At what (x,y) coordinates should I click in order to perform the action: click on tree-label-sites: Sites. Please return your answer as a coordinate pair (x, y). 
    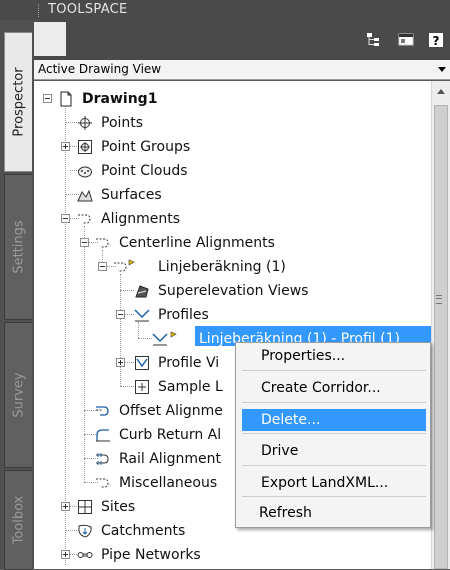
    Looking at the image, I should click on (118, 507).